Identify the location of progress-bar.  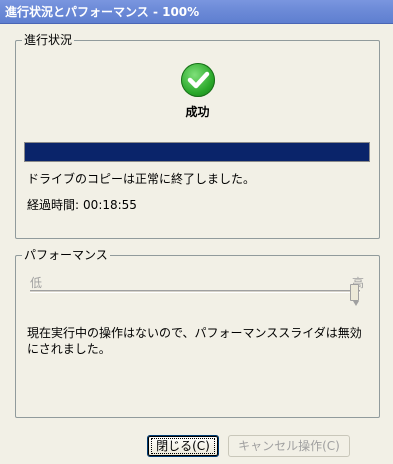
(197, 152).